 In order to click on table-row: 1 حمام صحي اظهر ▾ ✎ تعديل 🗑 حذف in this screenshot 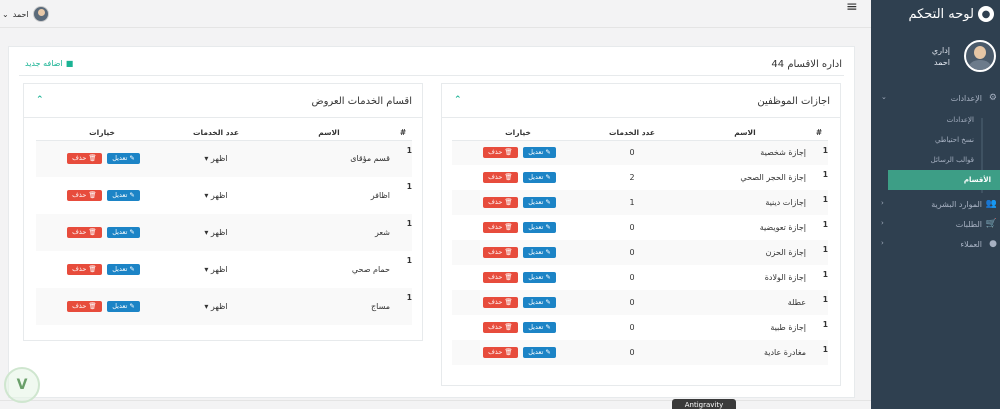, I will do `click(224, 269)`.